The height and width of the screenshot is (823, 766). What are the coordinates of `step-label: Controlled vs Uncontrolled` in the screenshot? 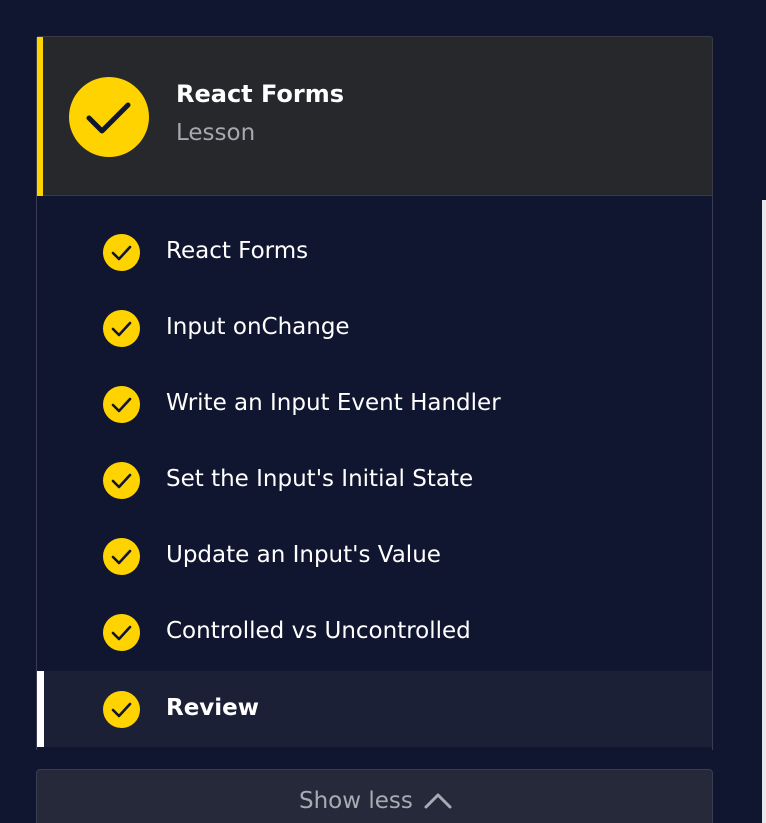 It's located at (318, 631).